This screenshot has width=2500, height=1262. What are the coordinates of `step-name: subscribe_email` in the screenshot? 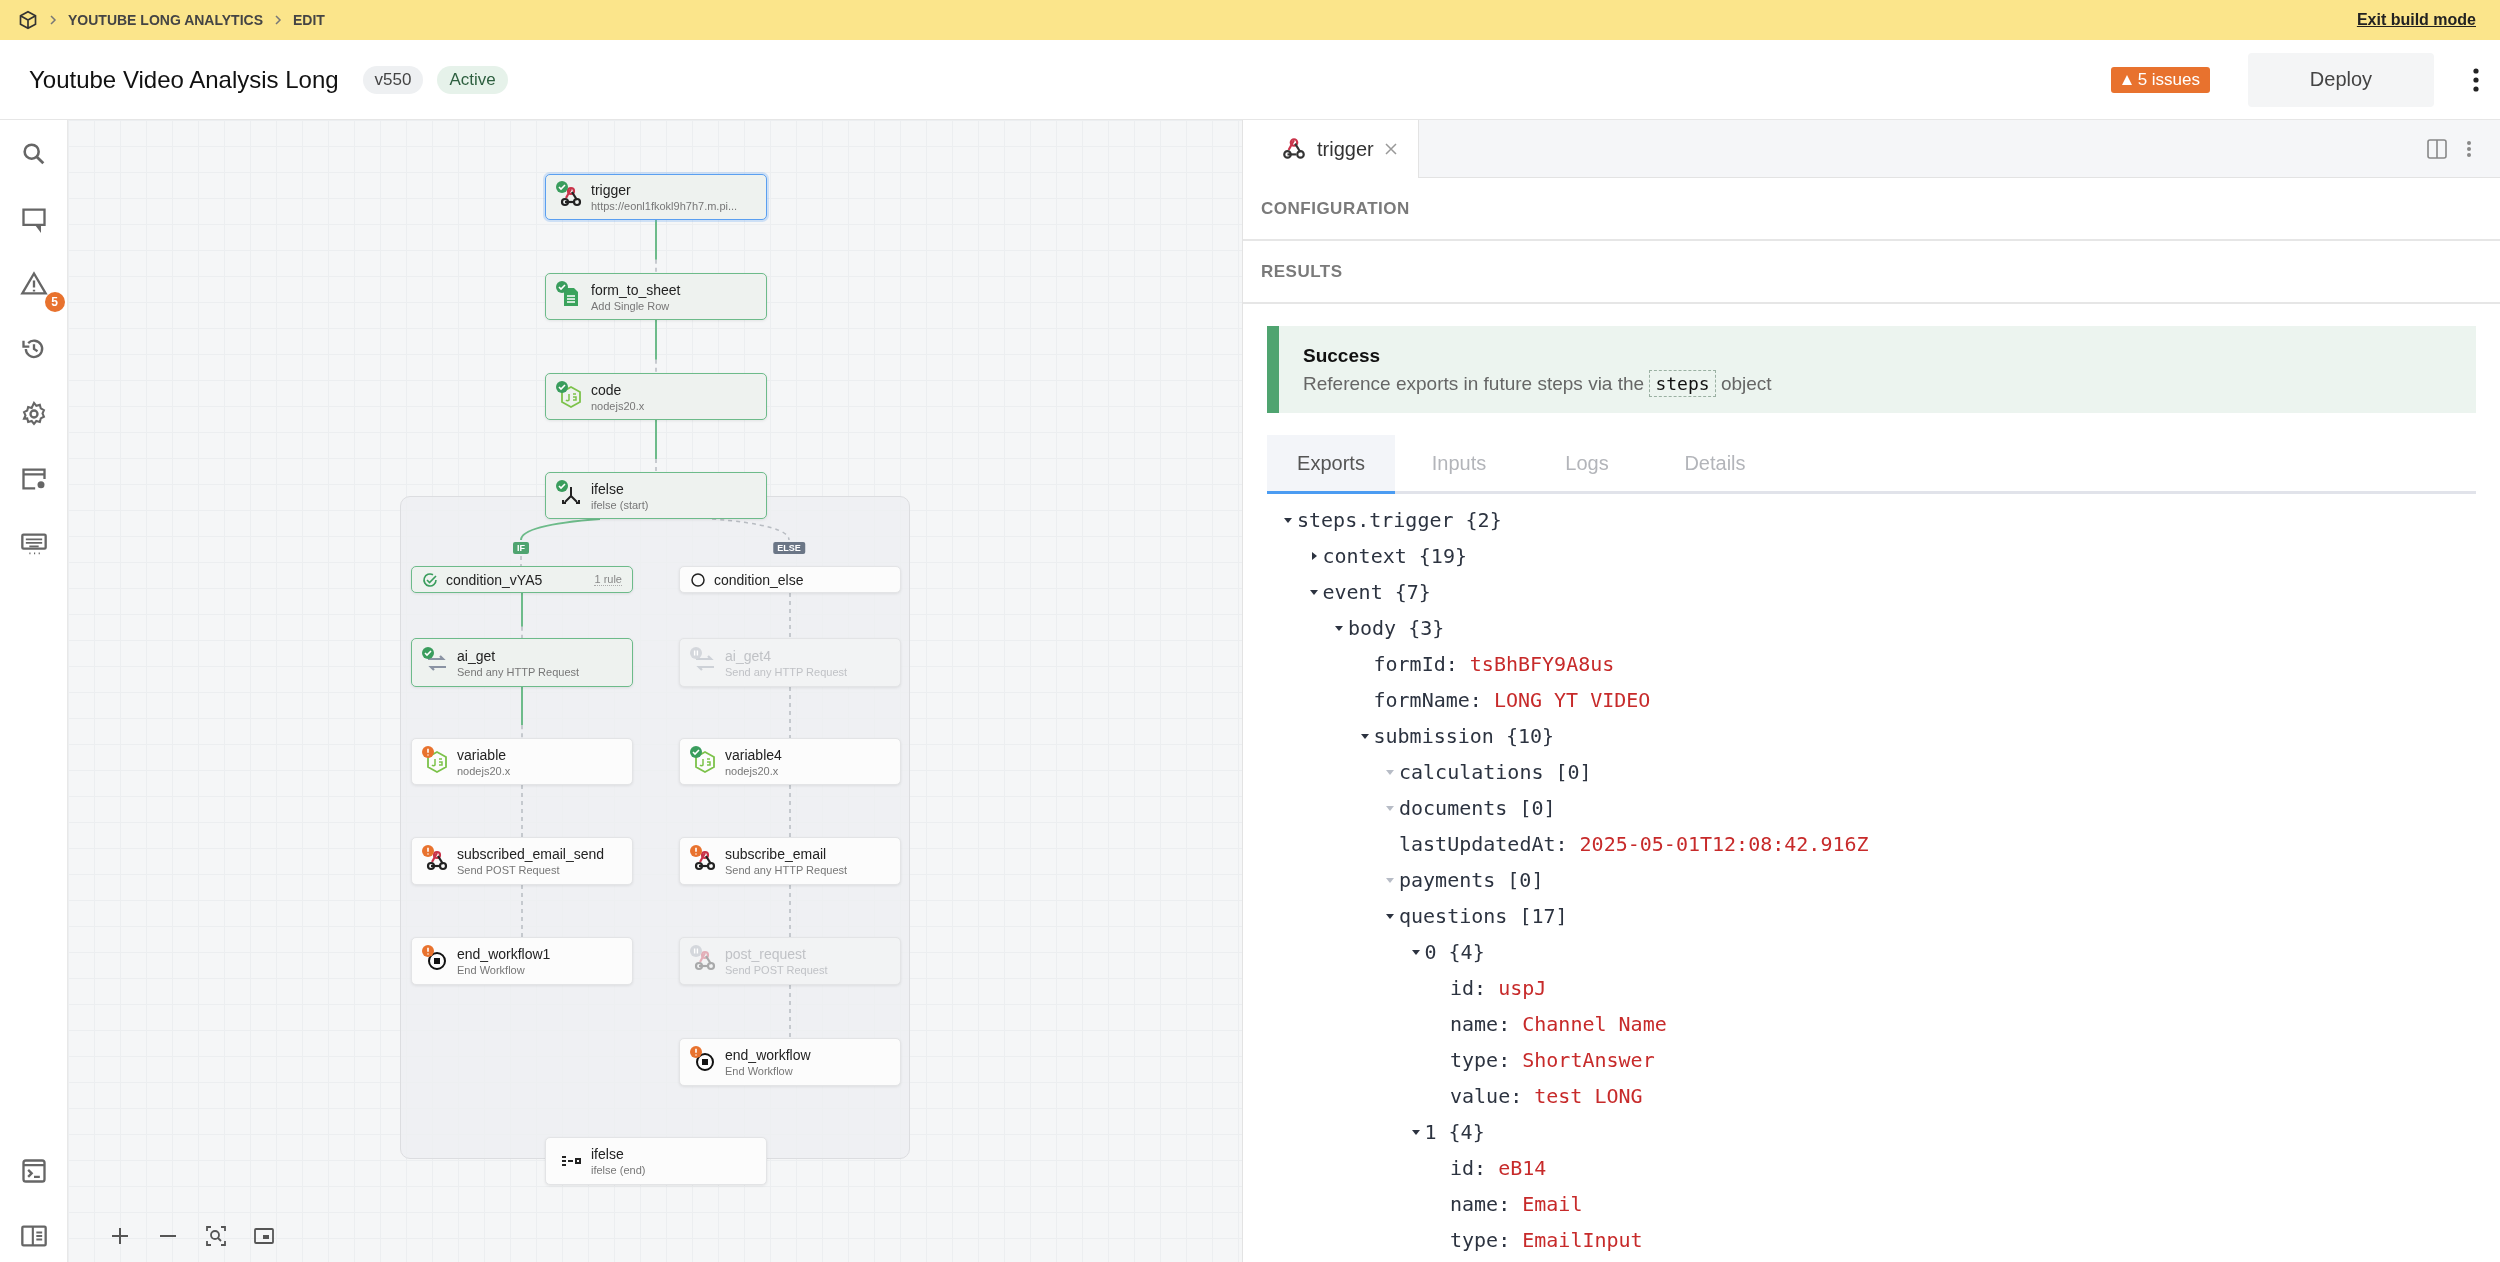 It's located at (776, 854).